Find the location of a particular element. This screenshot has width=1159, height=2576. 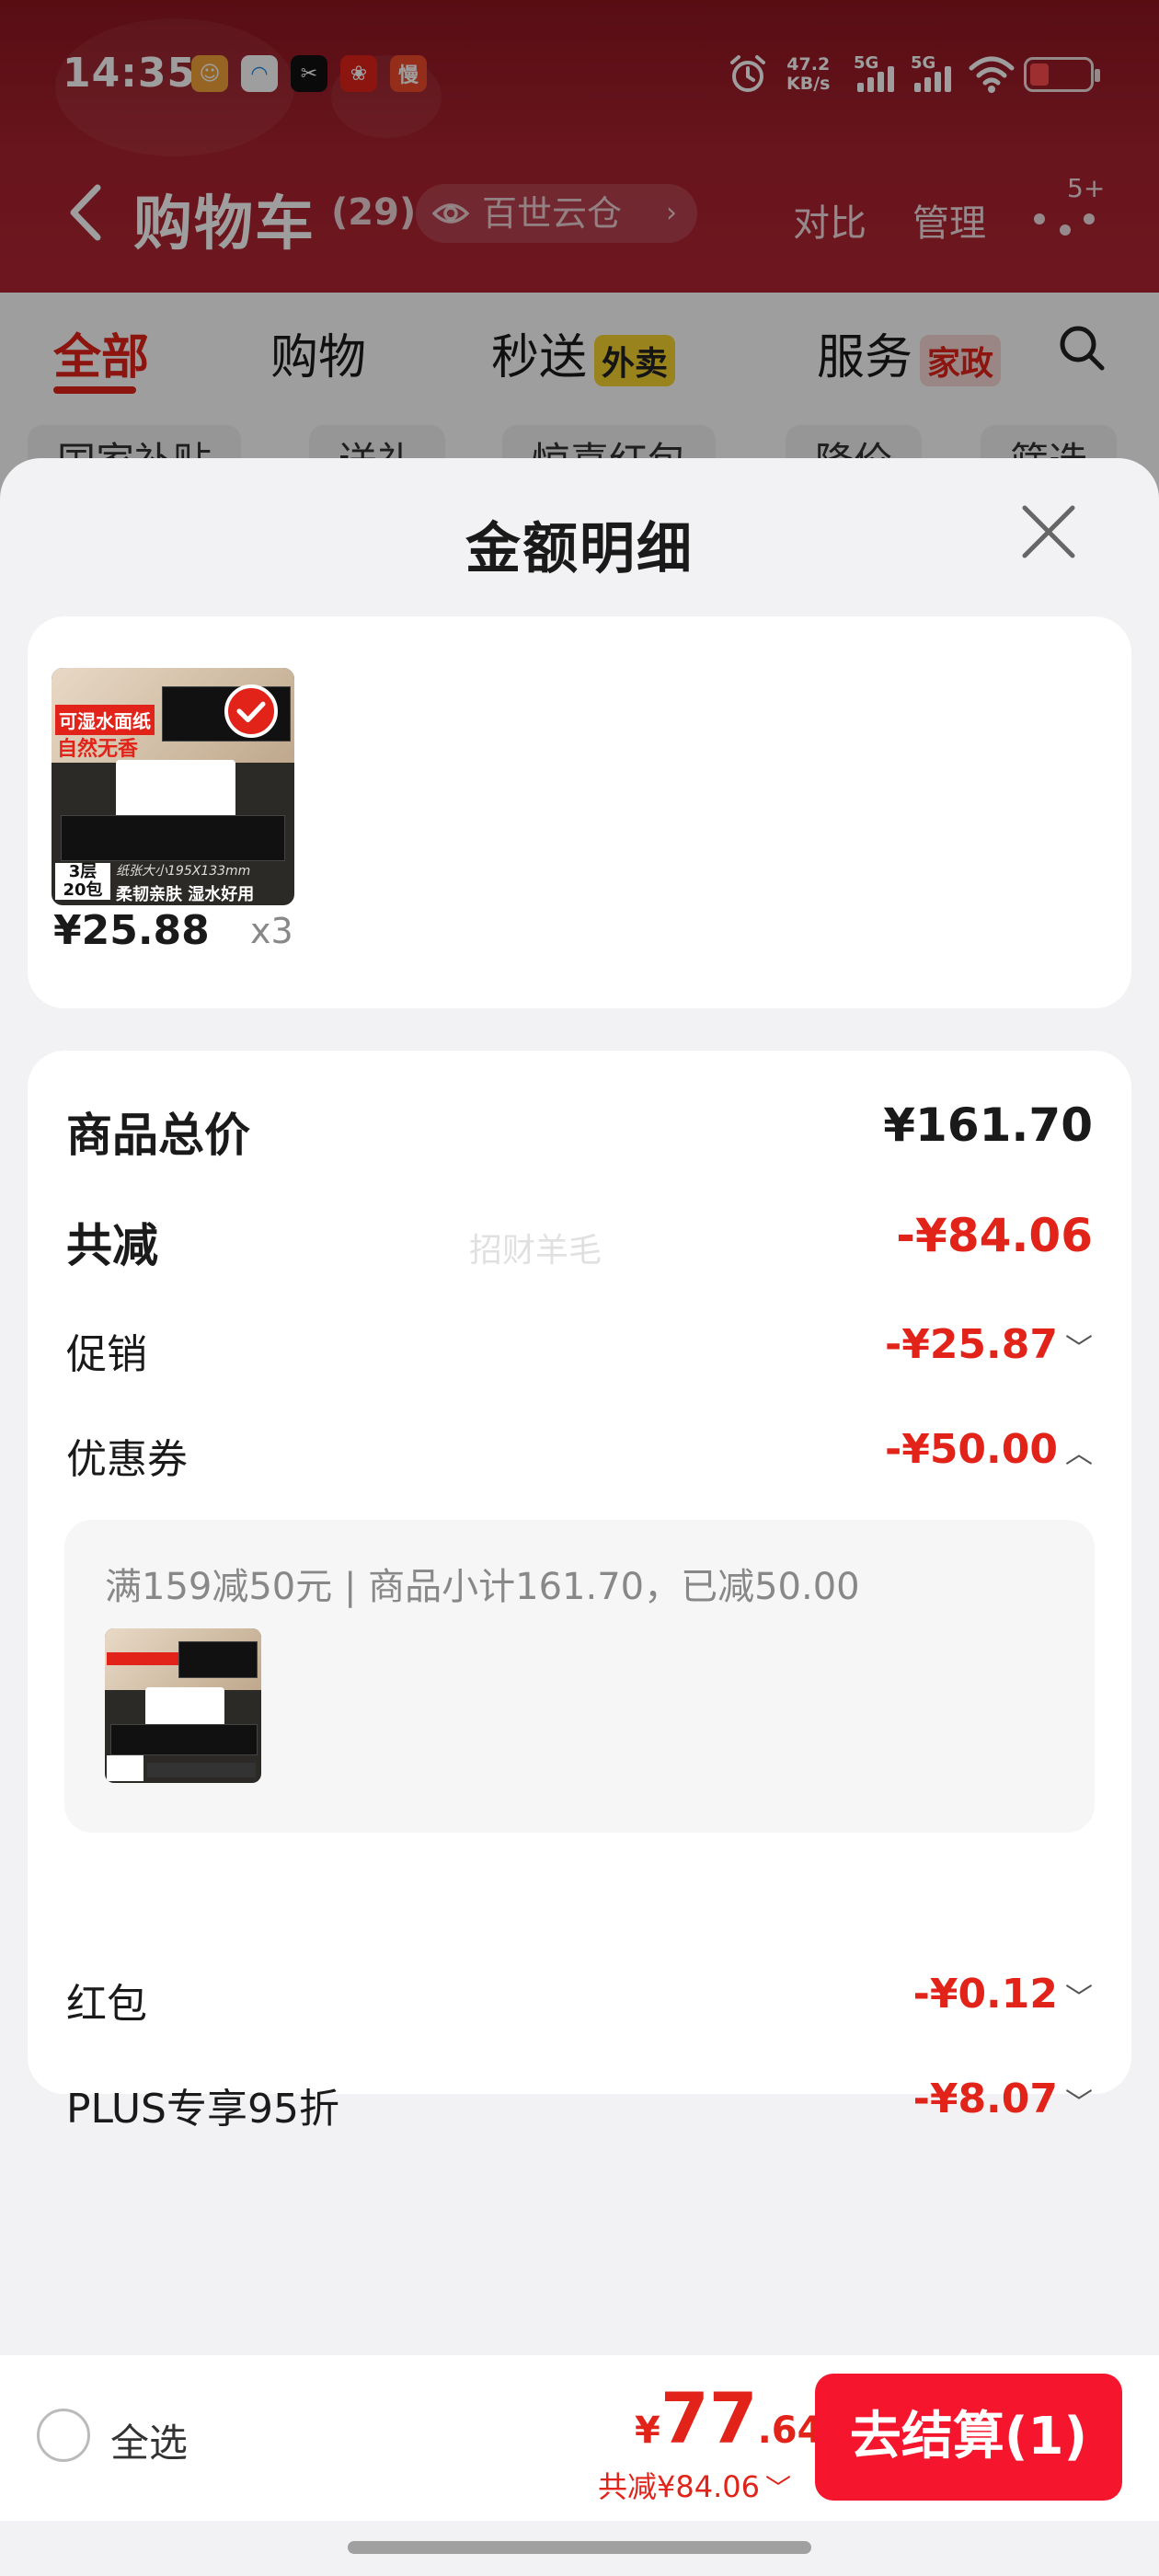

select-all-checkbox is located at coordinates (63, 2435).